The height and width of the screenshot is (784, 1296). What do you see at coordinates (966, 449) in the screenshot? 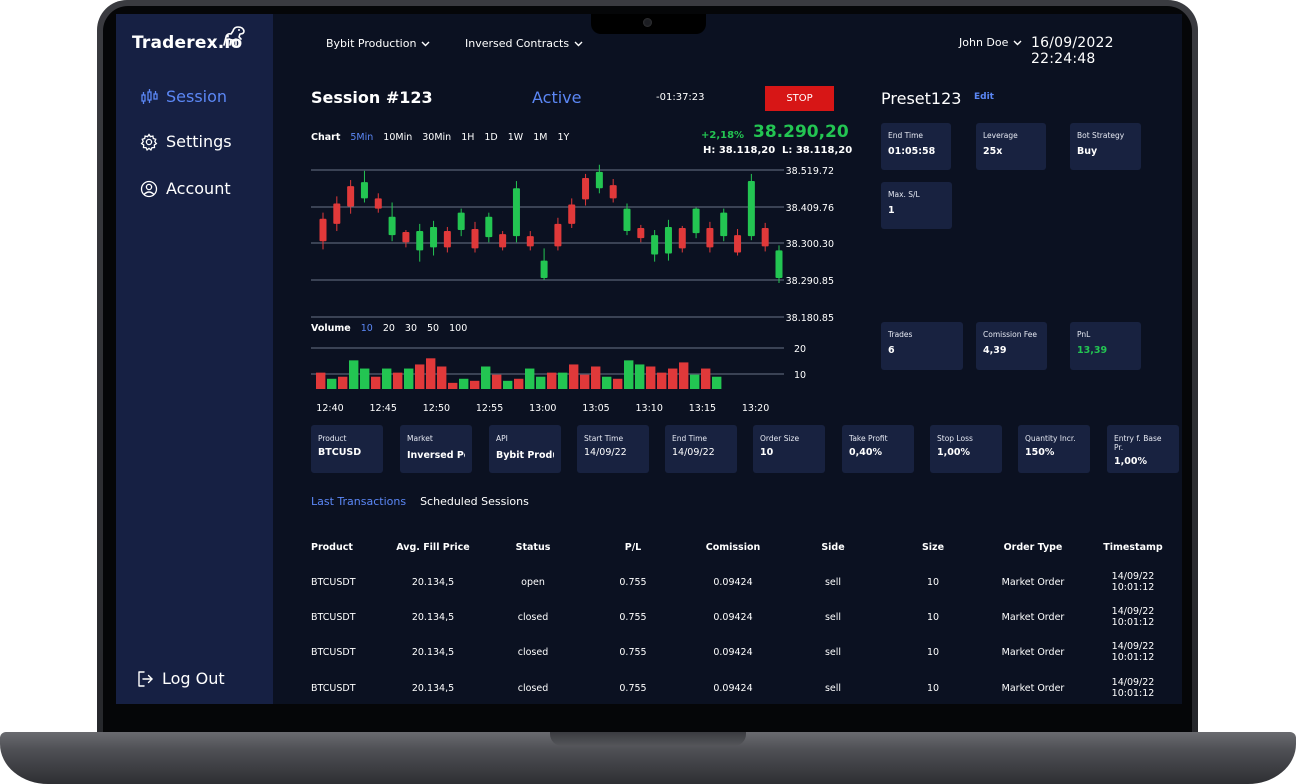
I see `param-card-stop-loss: Stop Loss 1,00%` at bounding box center [966, 449].